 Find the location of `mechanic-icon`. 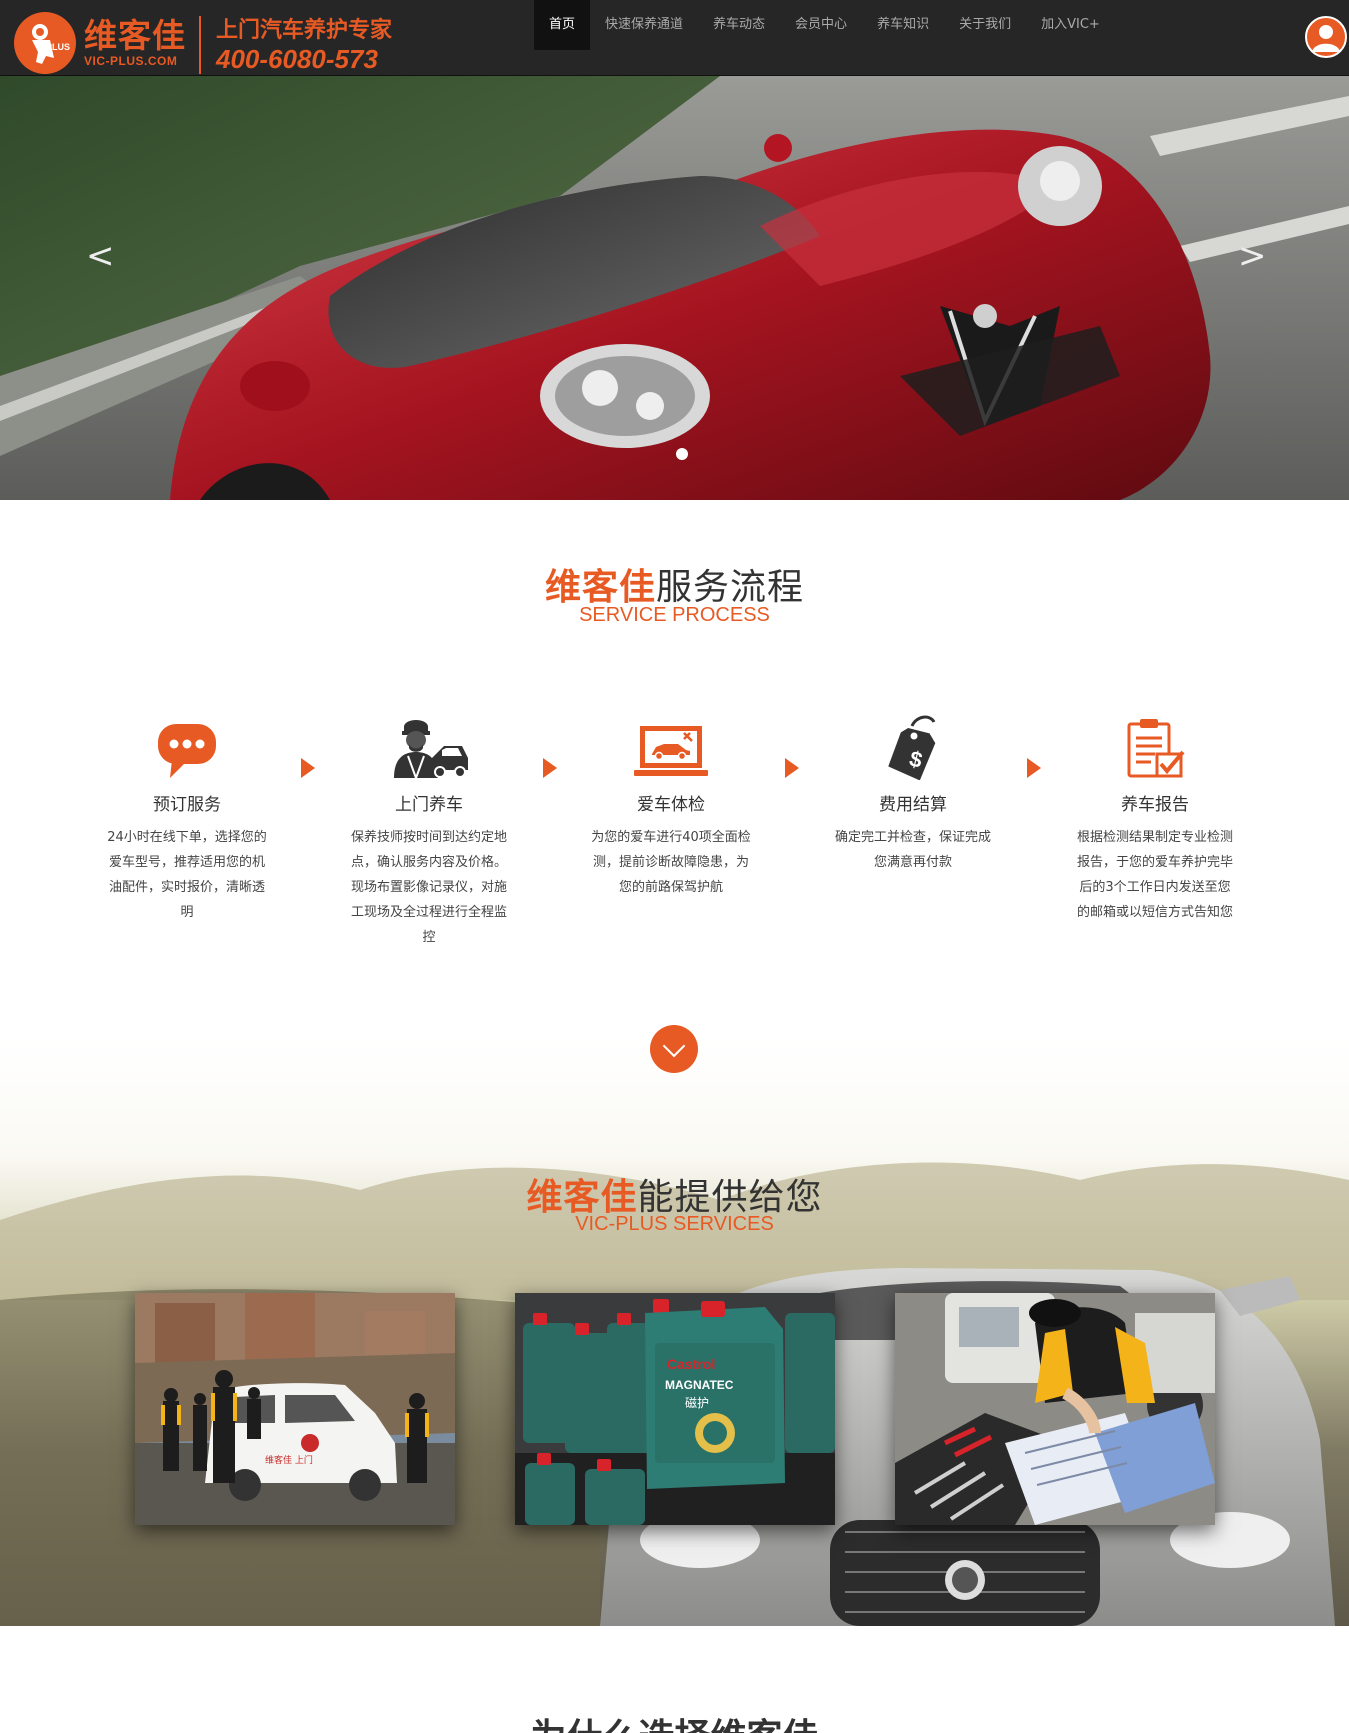

mechanic-icon is located at coordinates (429, 740).